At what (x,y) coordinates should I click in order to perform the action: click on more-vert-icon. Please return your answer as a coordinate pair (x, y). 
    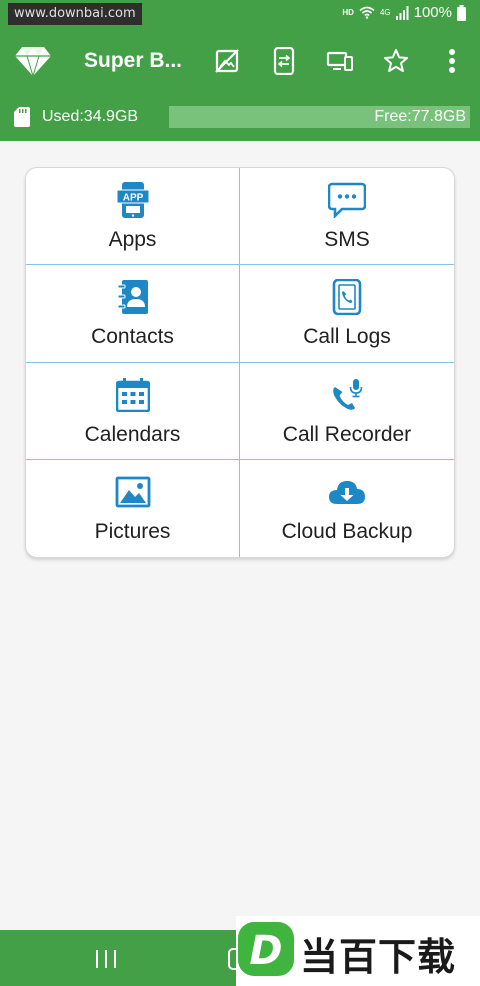
    Looking at the image, I should click on (452, 61).